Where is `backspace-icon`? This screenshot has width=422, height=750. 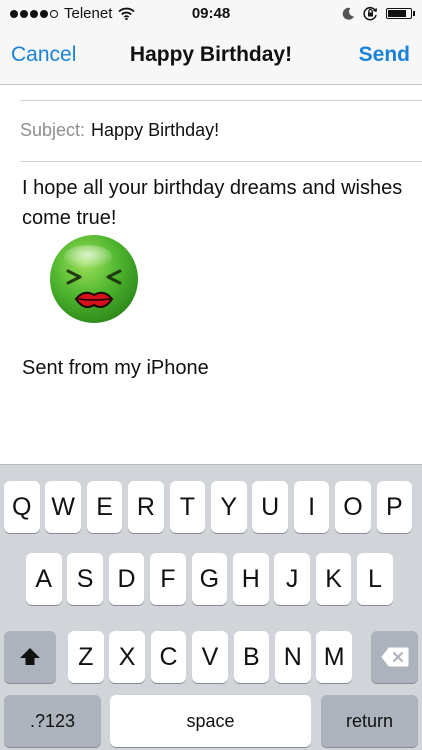 backspace-icon is located at coordinates (394, 657).